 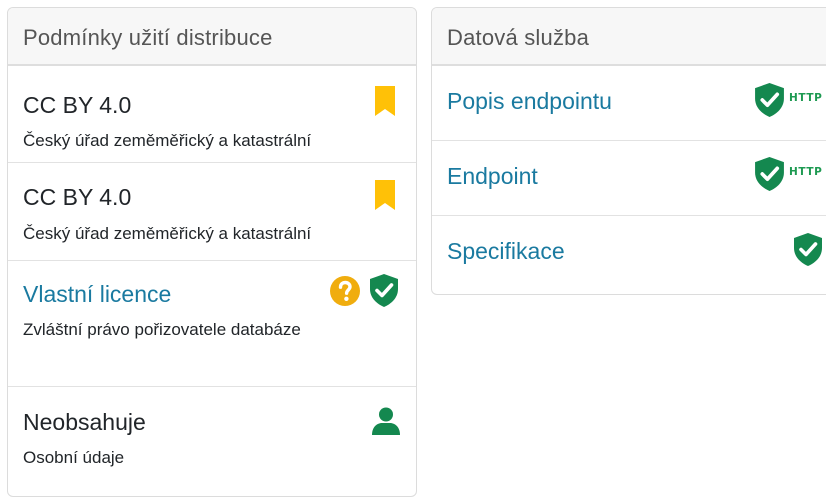 I want to click on endpoint-item: Endpoint HTTP, so click(x=629, y=178).